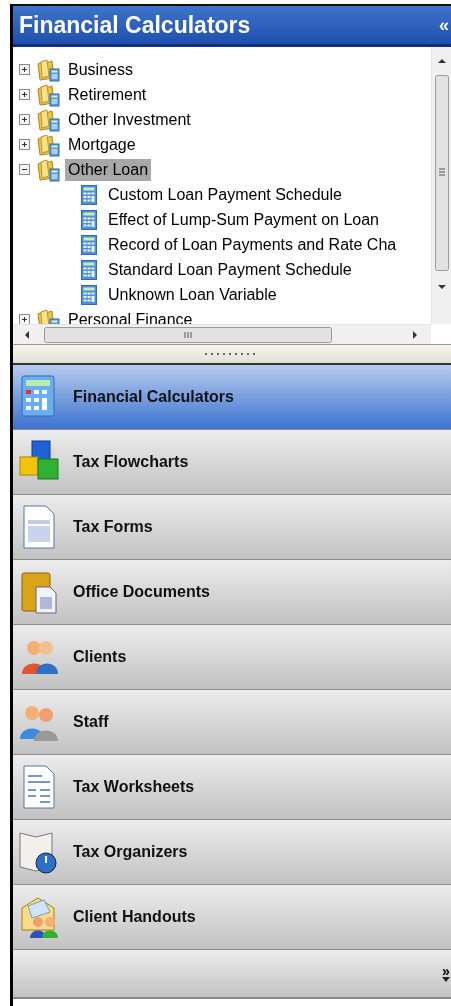 Image resolution: width=451 pixels, height=1006 pixels. What do you see at coordinates (192, 294) in the screenshot?
I see `tree-item: Unknown Loan Variable` at bounding box center [192, 294].